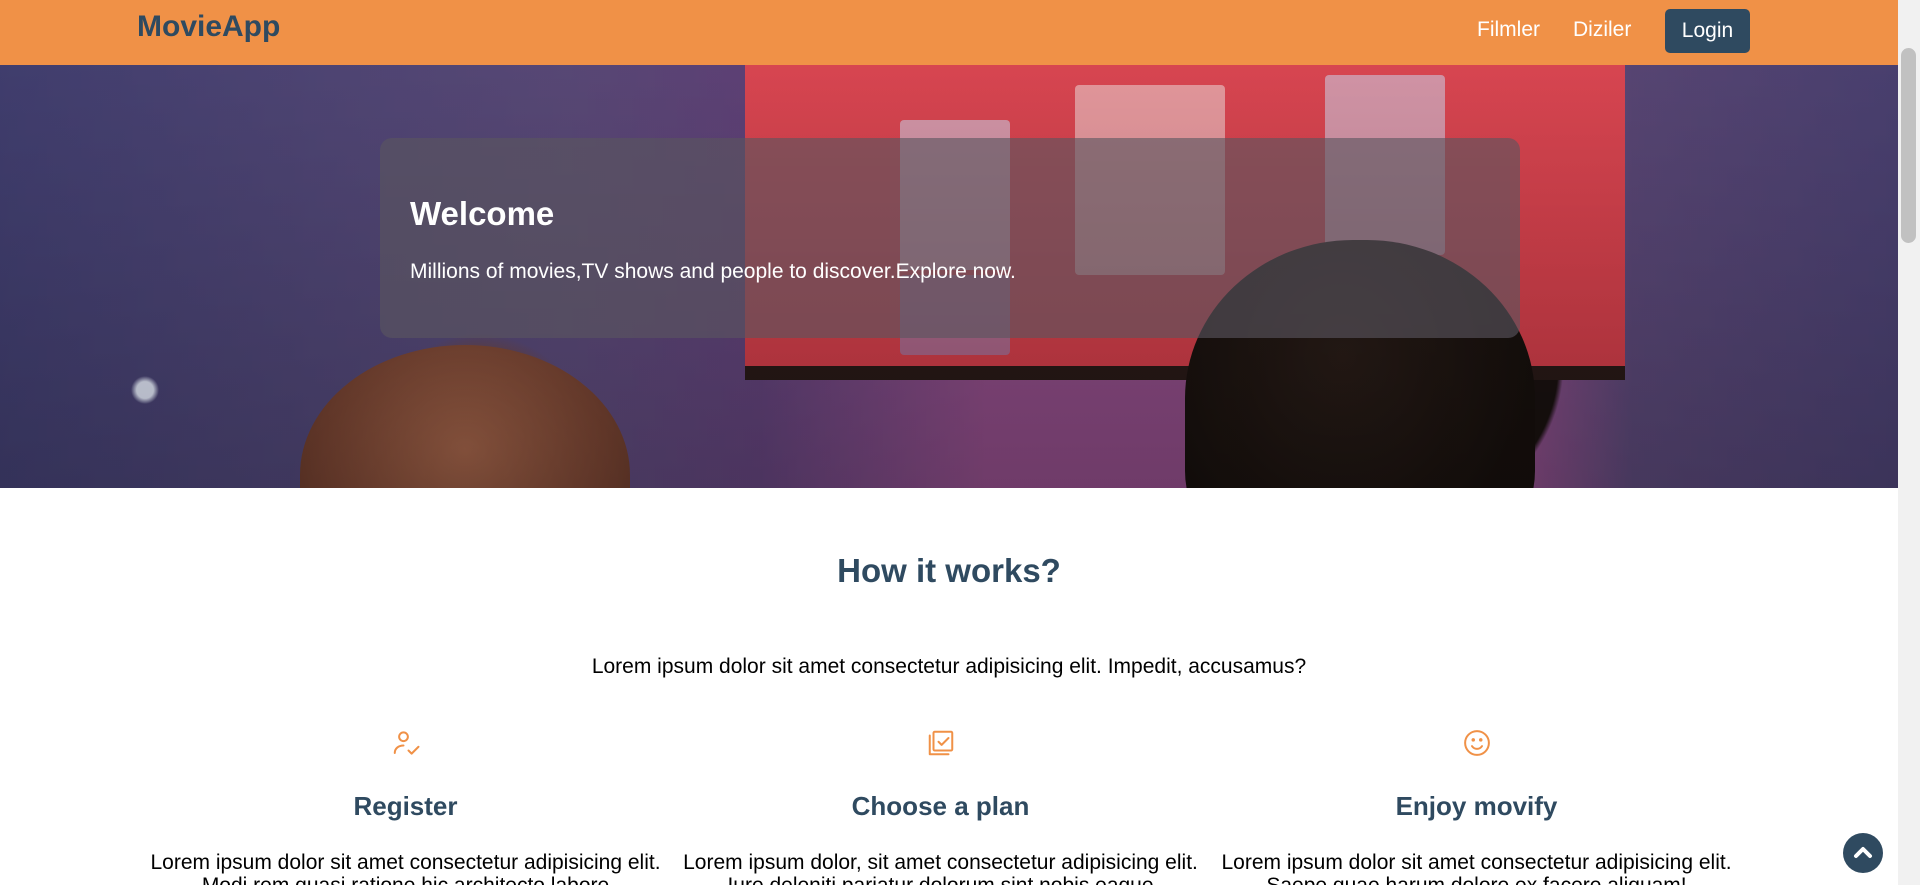 This screenshot has height=885, width=1920. What do you see at coordinates (940, 746) in the screenshot?
I see `checklist-icon` at bounding box center [940, 746].